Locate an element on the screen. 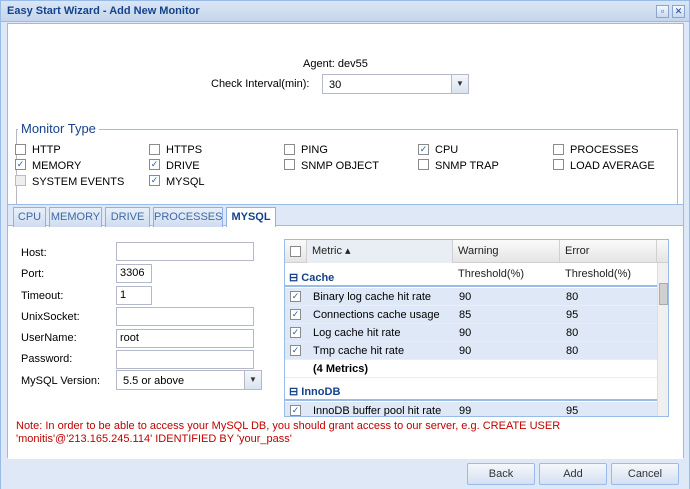  check-interval-label: Check Interval(min): is located at coordinates (260, 84).